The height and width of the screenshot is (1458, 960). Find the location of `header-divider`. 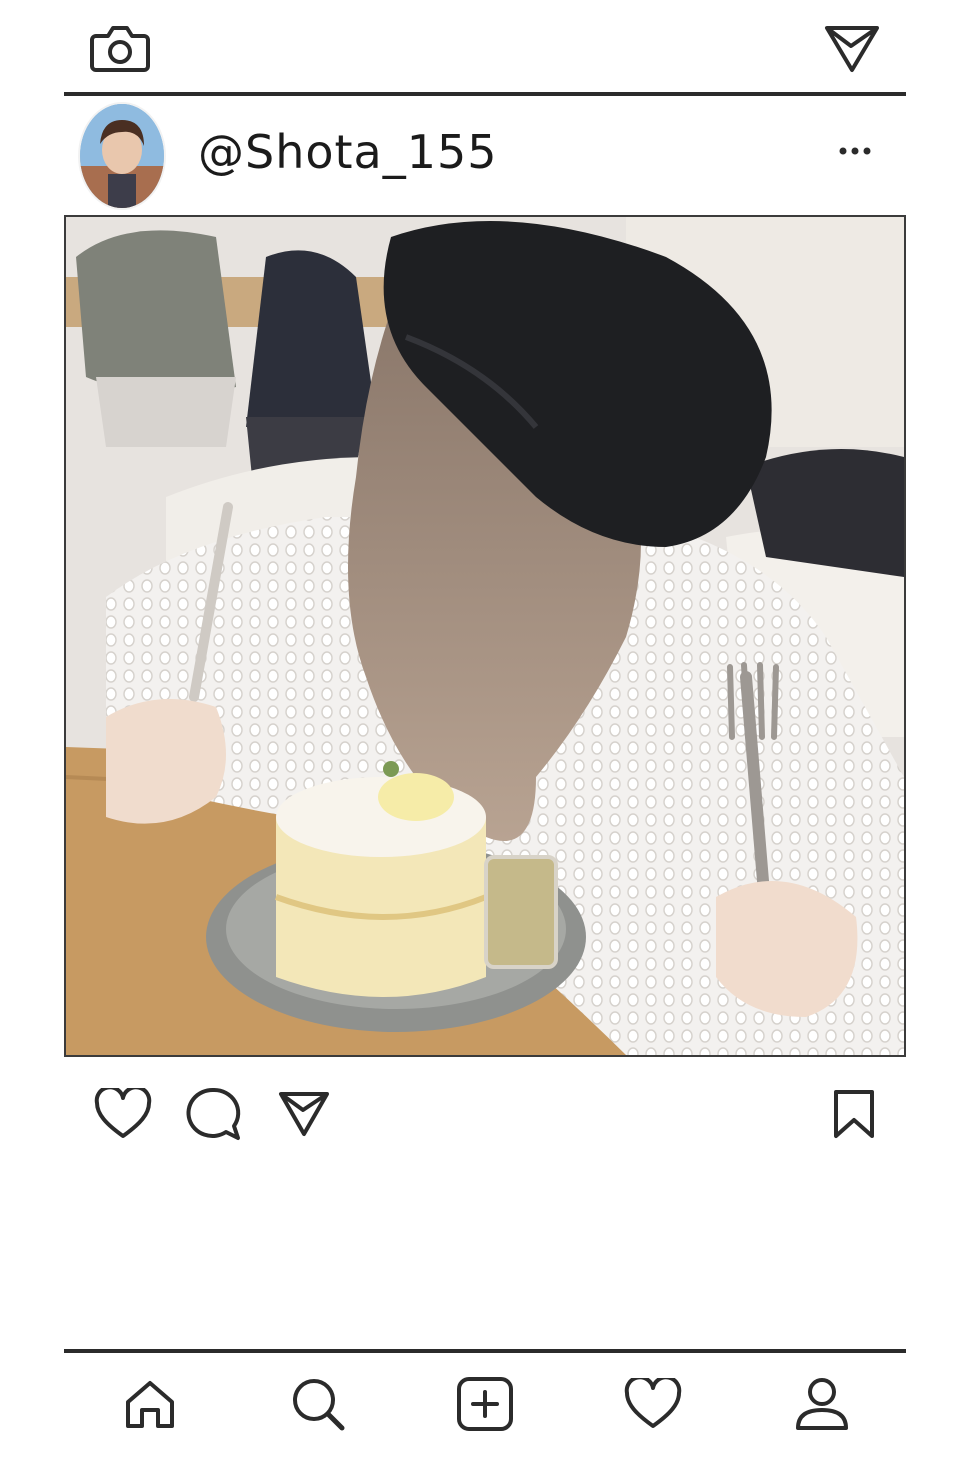

header-divider is located at coordinates (485, 94).